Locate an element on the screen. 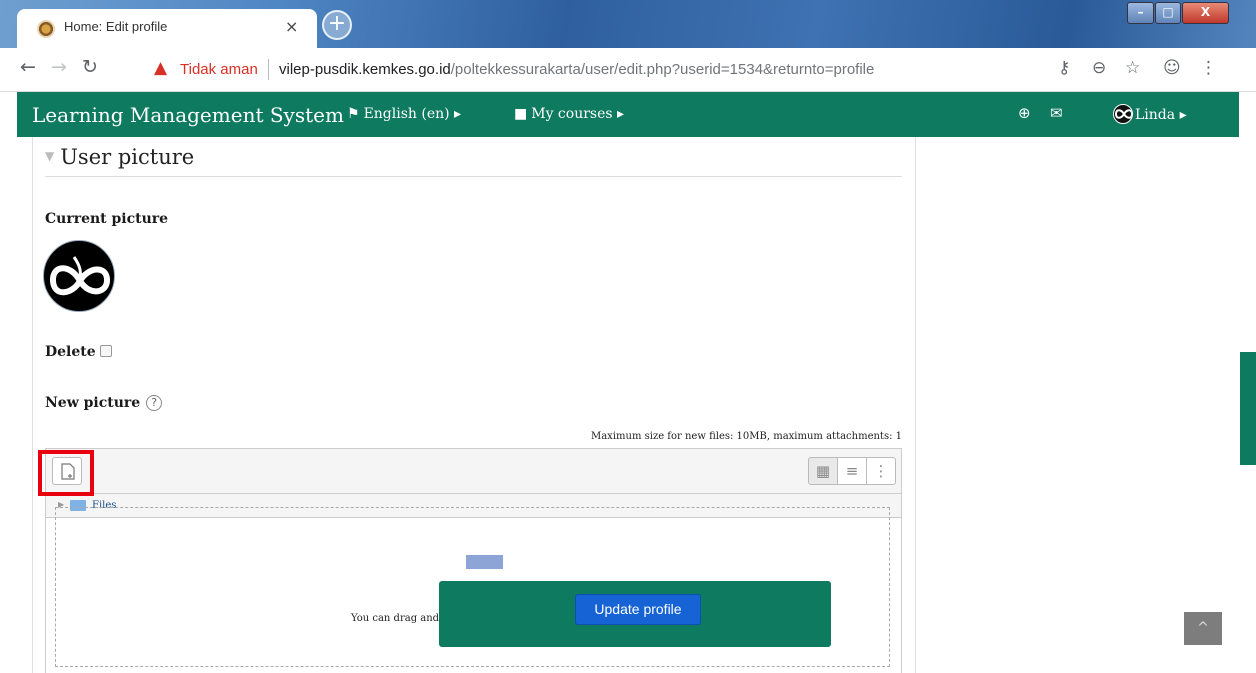 This screenshot has height=673, width=1256. section-divider is located at coordinates (473, 176).